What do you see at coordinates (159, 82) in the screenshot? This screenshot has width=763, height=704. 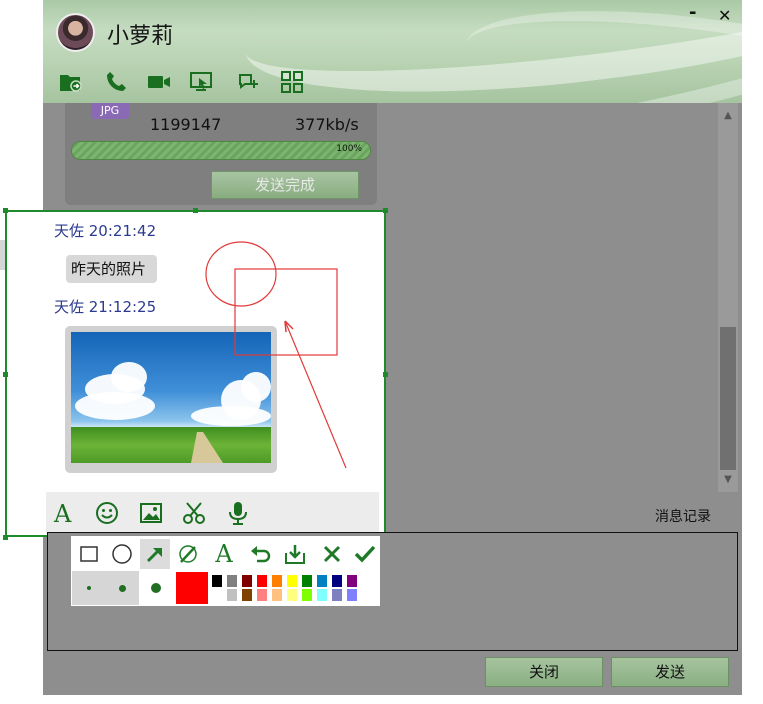 I see `video-icon` at bounding box center [159, 82].